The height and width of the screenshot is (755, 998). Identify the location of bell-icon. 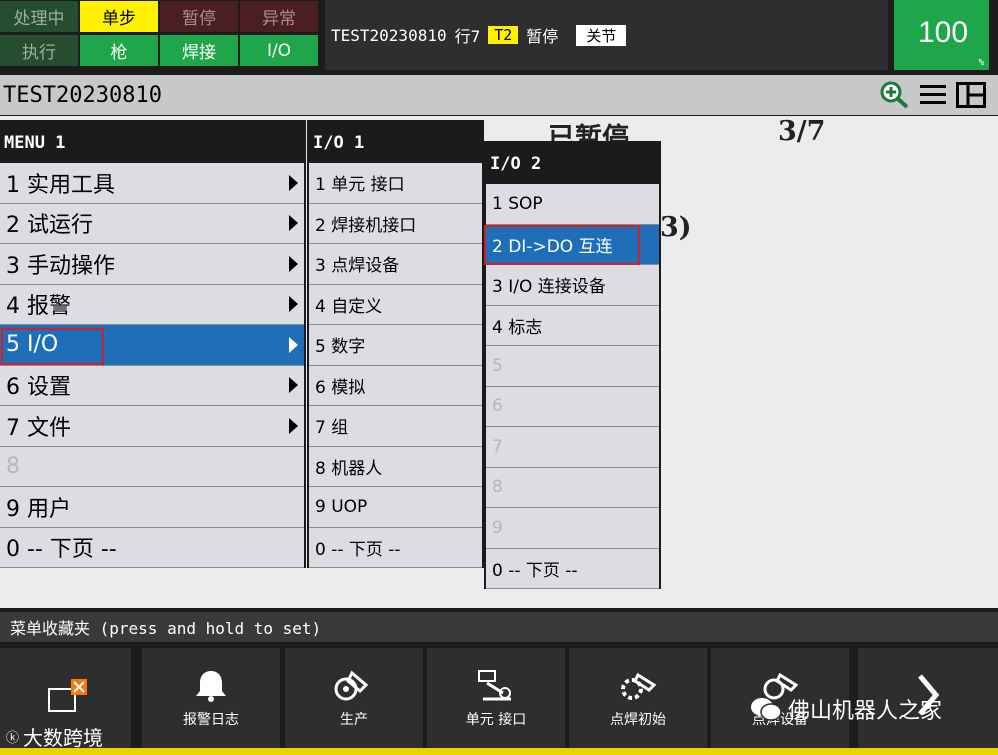
(211, 686).